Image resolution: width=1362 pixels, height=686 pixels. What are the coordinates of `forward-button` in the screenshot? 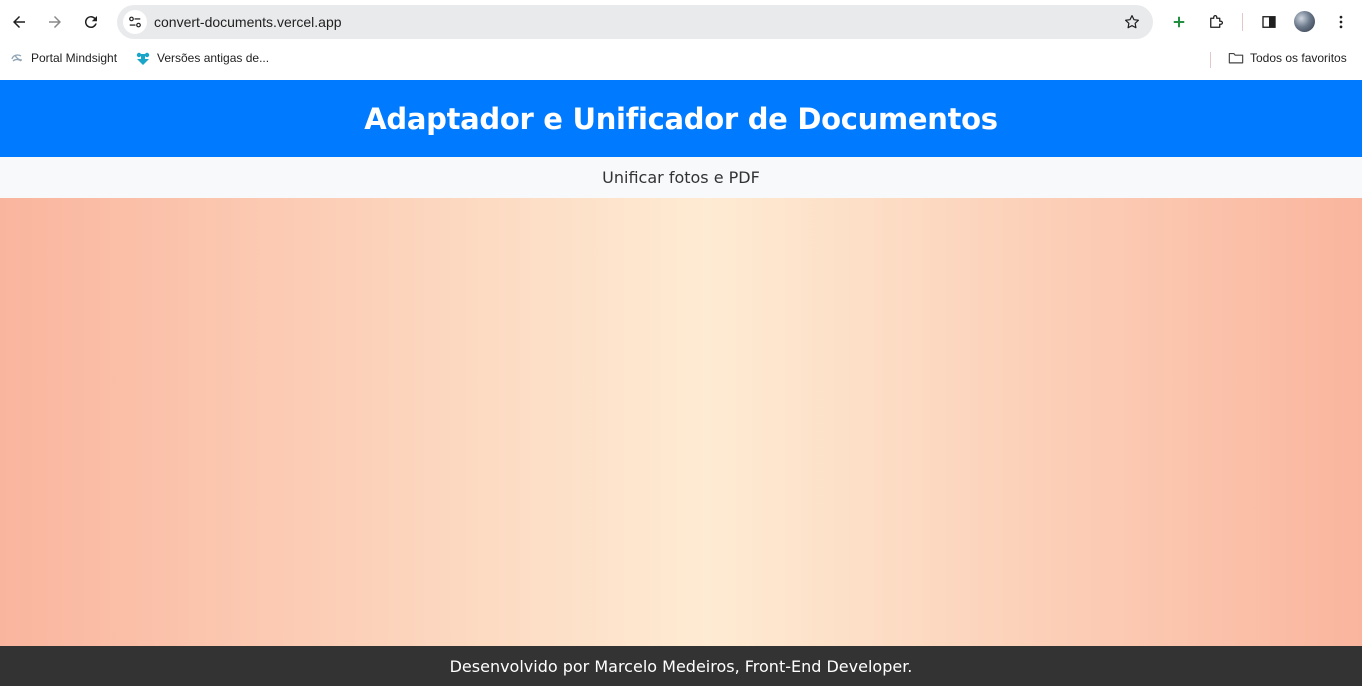 It's located at (55, 22).